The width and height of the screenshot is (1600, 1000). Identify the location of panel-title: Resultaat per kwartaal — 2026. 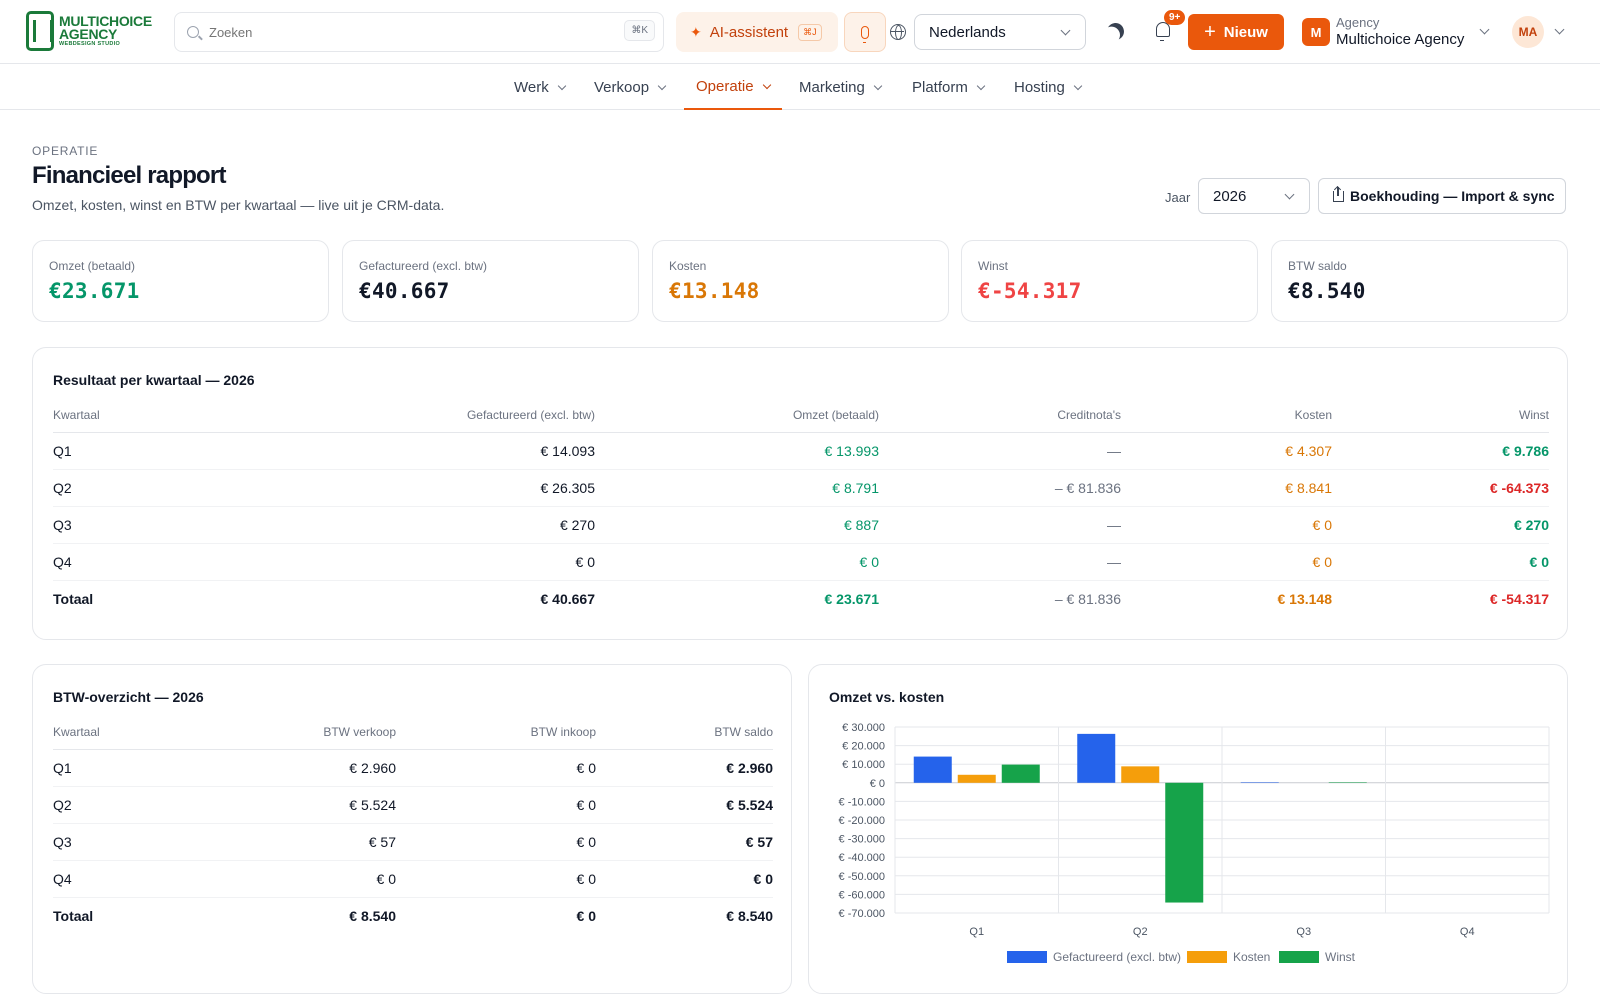
(154, 380).